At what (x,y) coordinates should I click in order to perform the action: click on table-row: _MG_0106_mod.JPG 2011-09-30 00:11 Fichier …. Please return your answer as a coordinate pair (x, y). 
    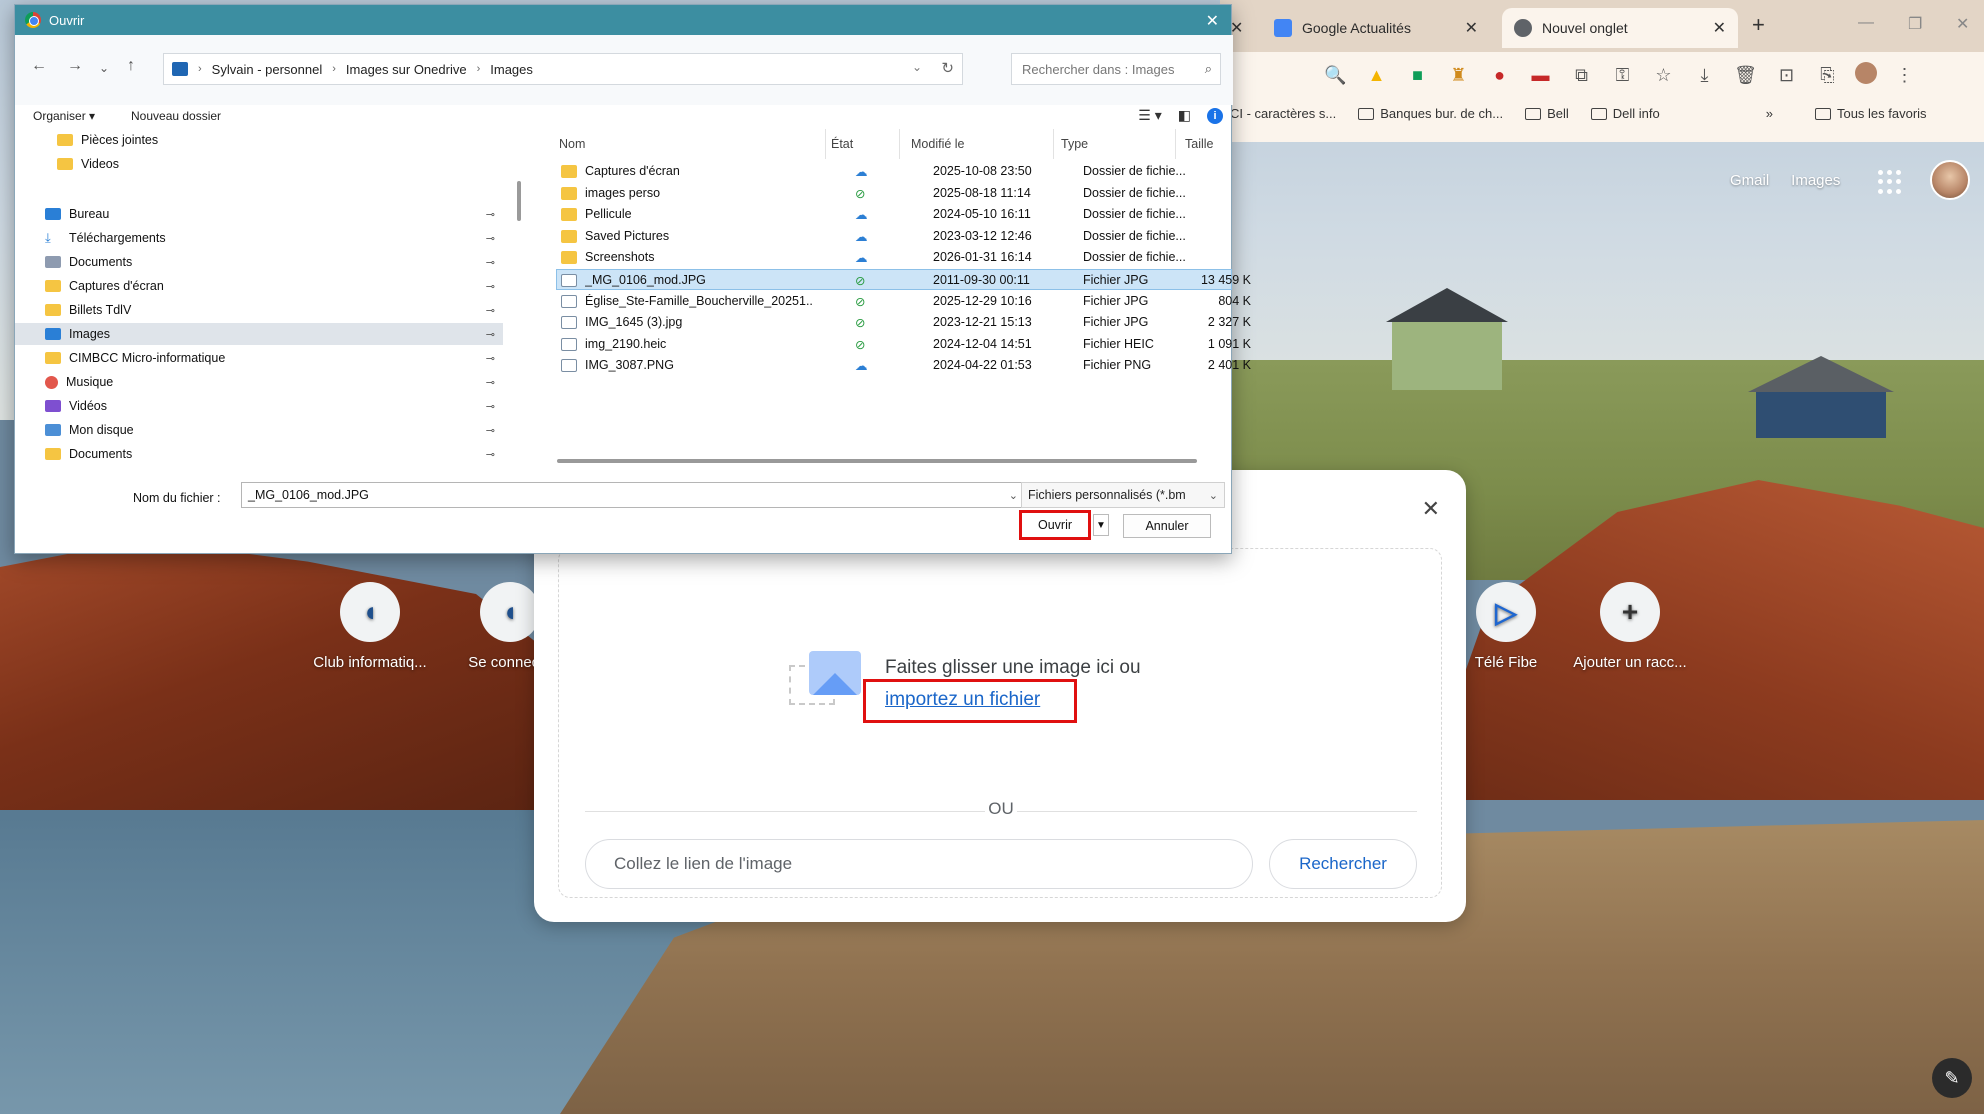
    Looking at the image, I should click on (903, 279).